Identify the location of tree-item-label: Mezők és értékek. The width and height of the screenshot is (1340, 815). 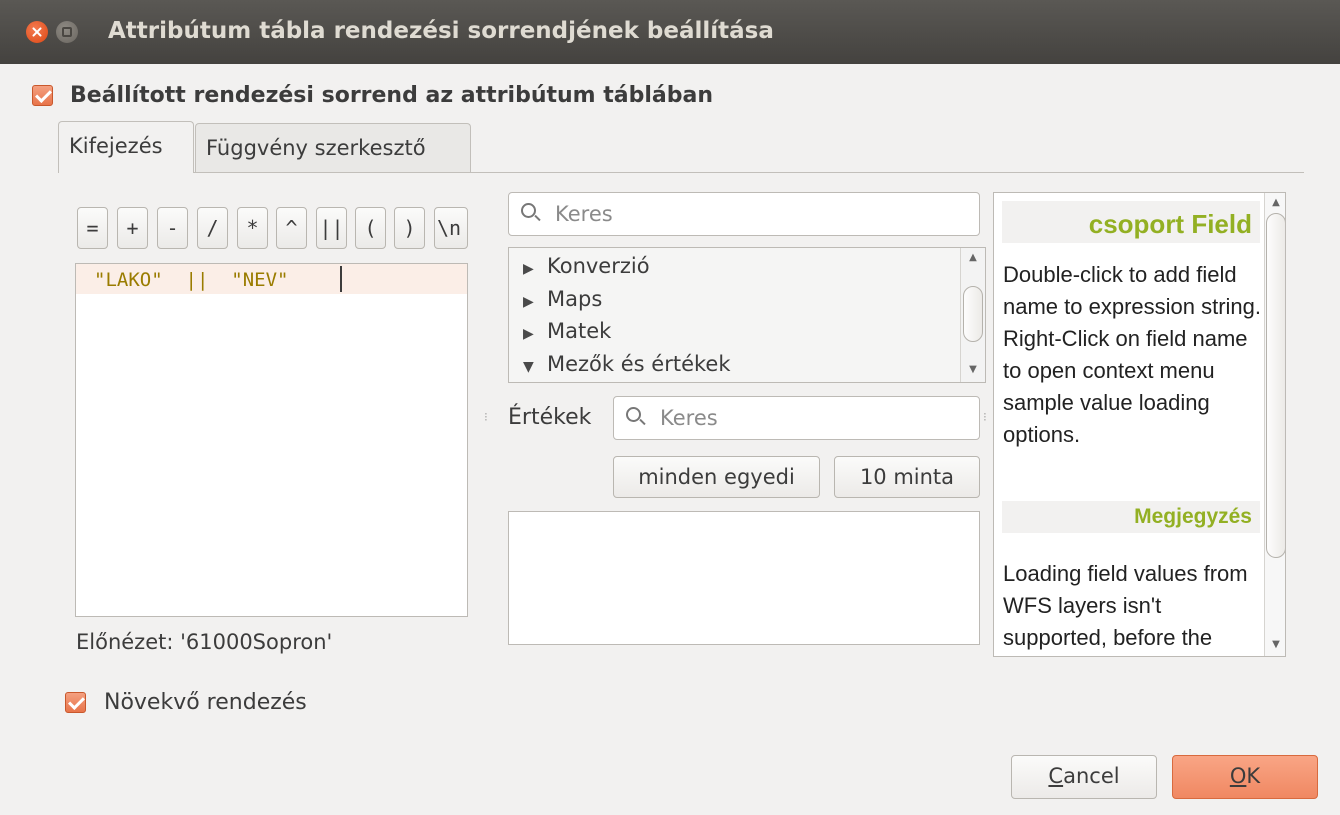
(639, 364).